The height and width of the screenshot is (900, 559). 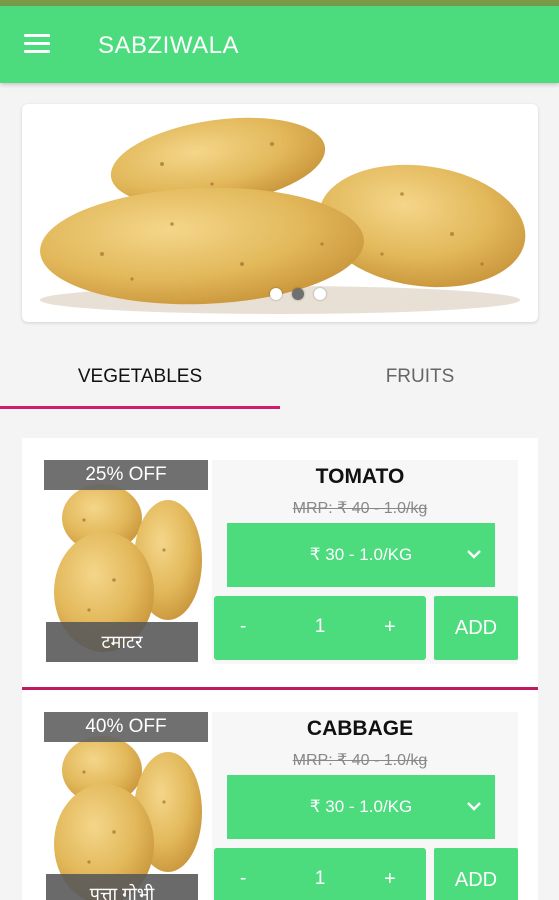 What do you see at coordinates (279, 44) in the screenshot?
I see `app-bar: SABZIWALA` at bounding box center [279, 44].